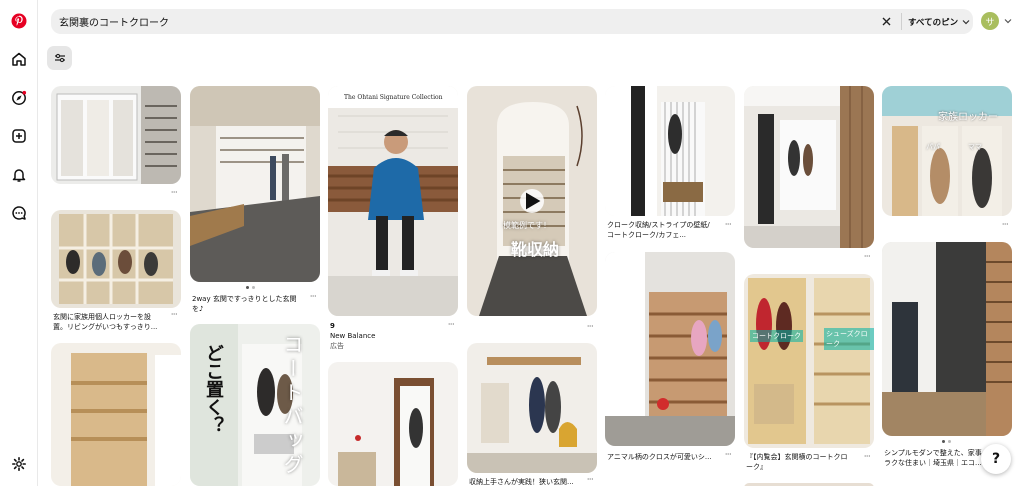 Image resolution: width=1024 pixels, height=486 pixels. I want to click on search-input, so click(459, 21).